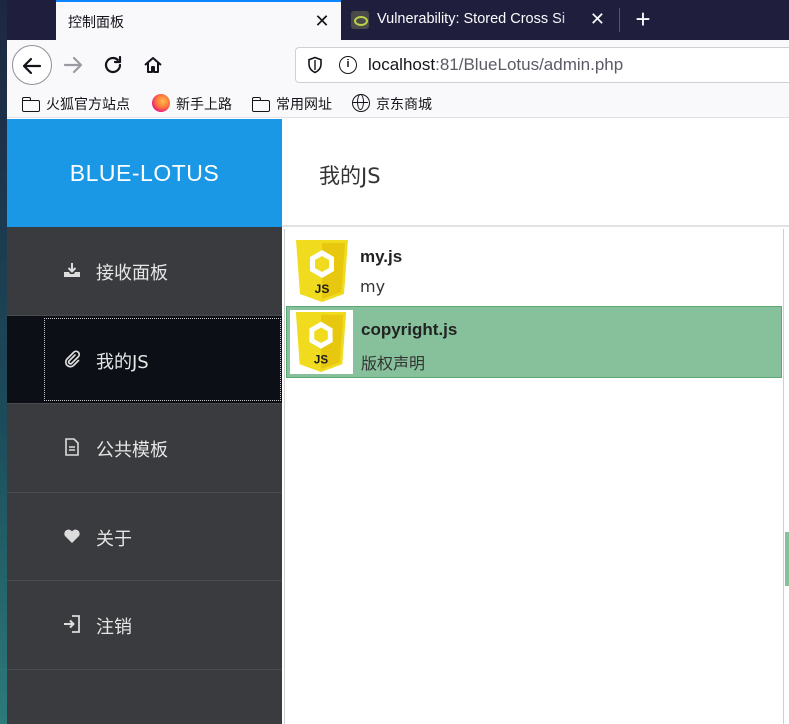 The image size is (789, 724). I want to click on browser-nav-bar: i localhost:81/BlueLotus/admin.php, so click(398, 65).